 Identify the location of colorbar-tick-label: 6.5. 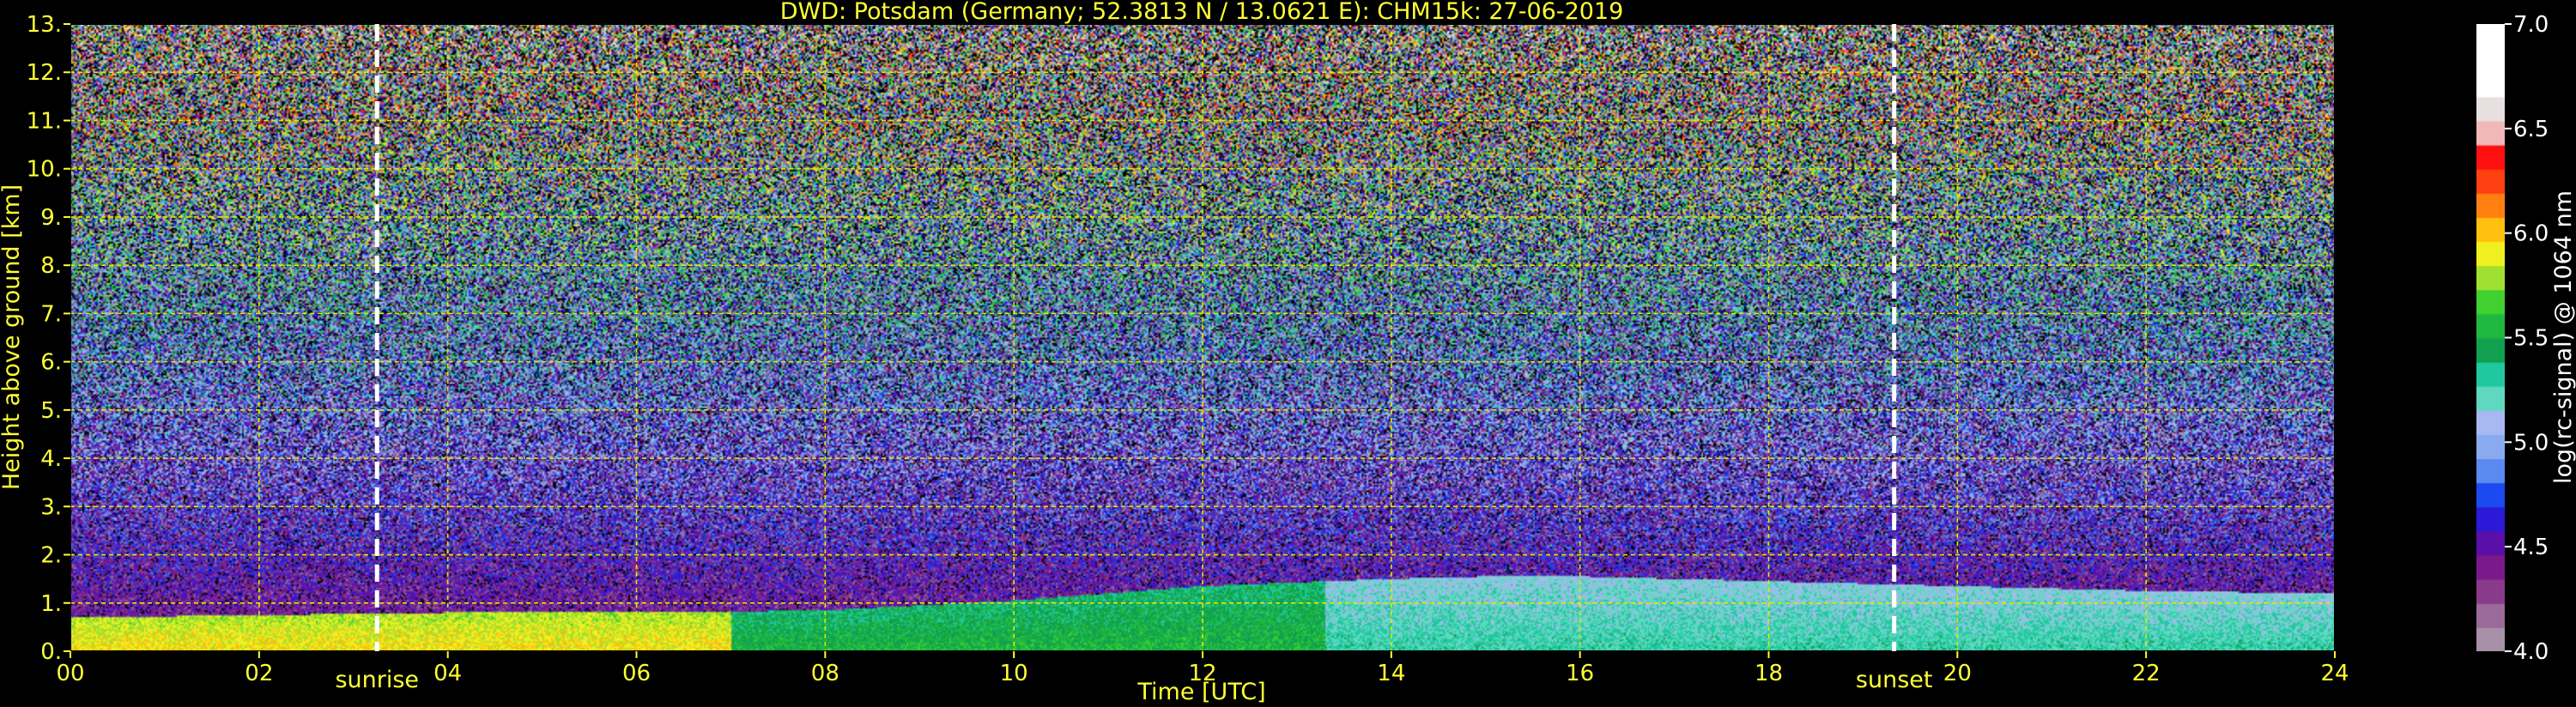
(2531, 129).